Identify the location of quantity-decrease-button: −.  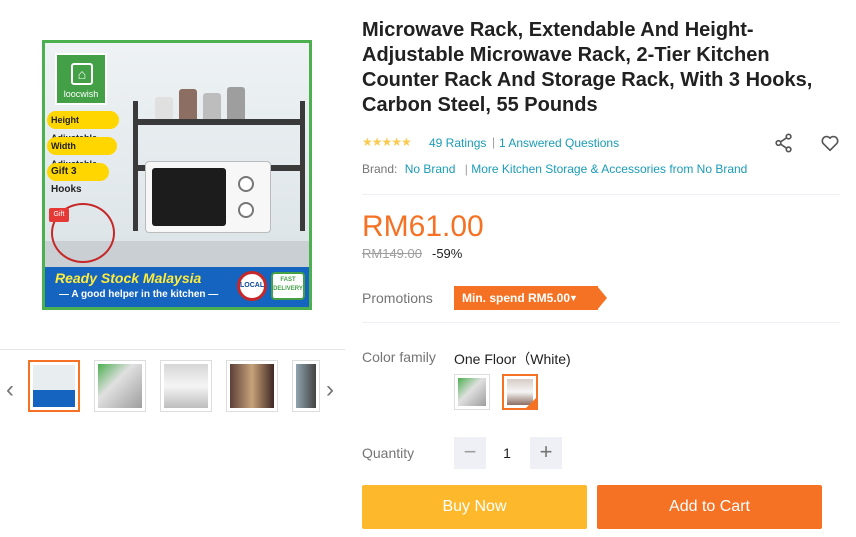
(470, 453).